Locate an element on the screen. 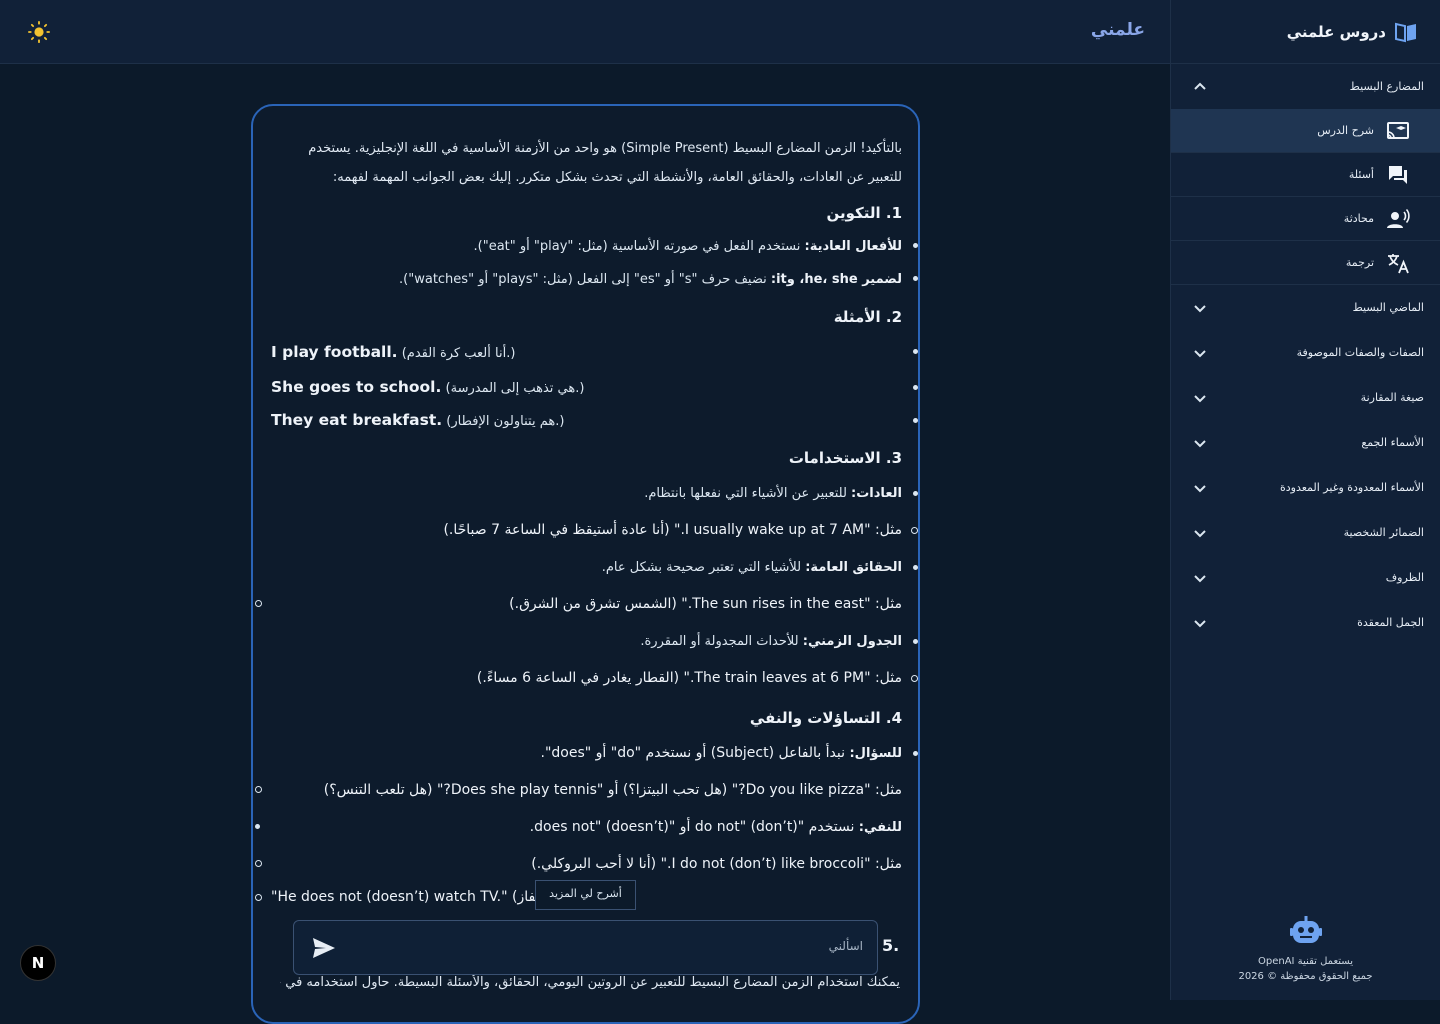  item-bold: للأفعال العادية: is located at coordinates (853, 246).